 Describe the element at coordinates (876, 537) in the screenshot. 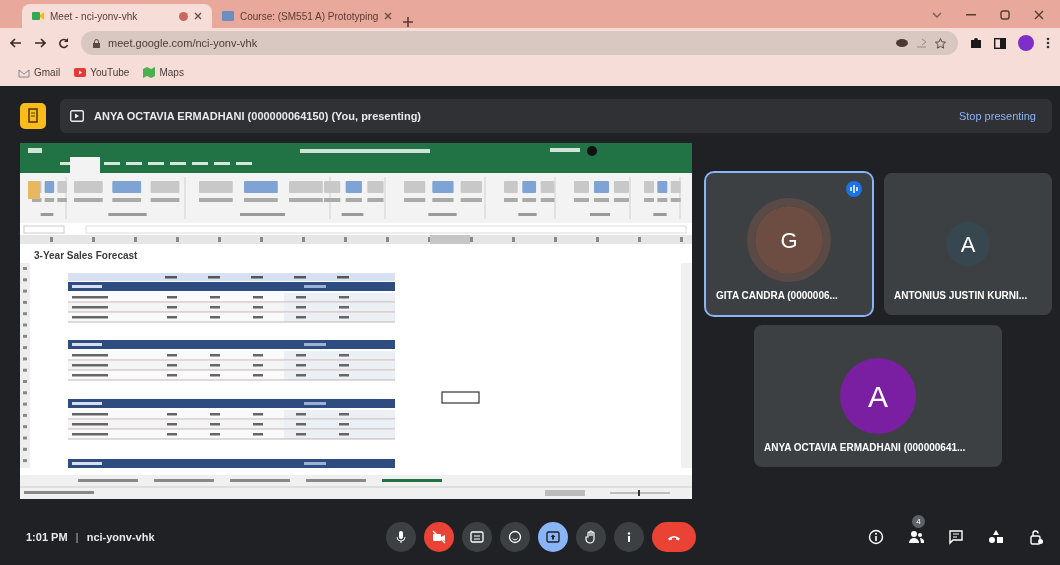

I see `info-icon` at that location.